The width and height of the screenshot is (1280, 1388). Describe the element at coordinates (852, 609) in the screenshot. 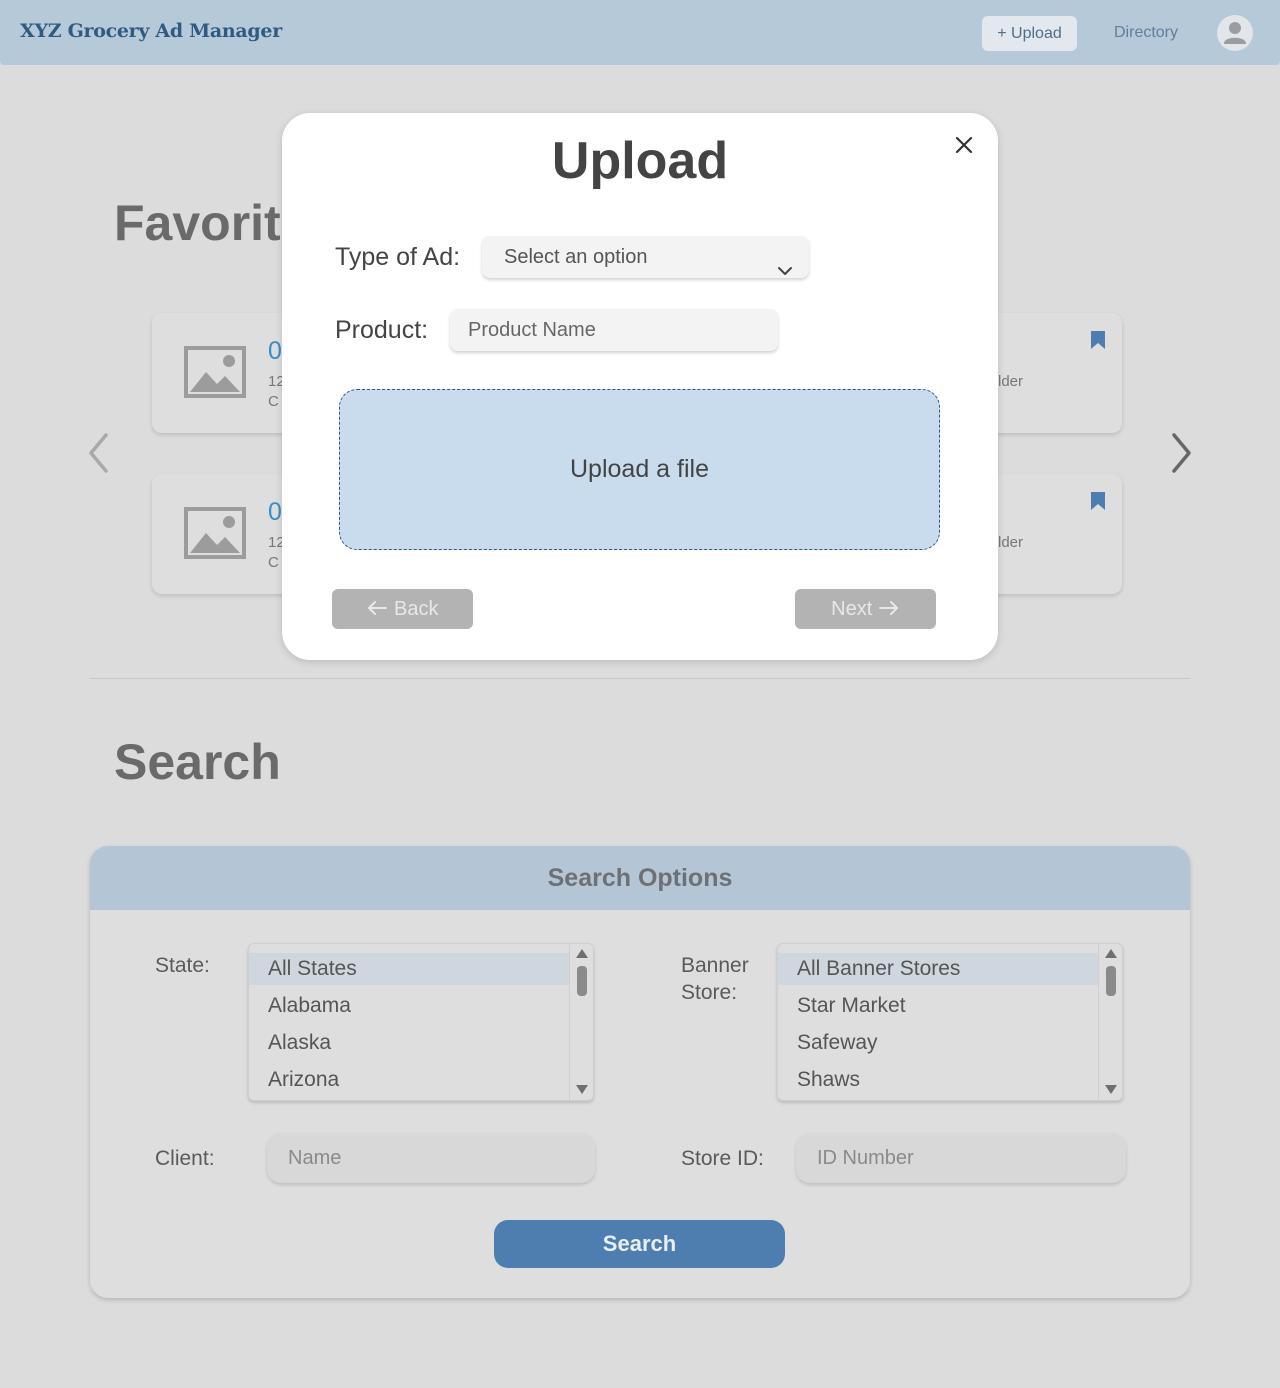

I see `next-label: Next` at that location.